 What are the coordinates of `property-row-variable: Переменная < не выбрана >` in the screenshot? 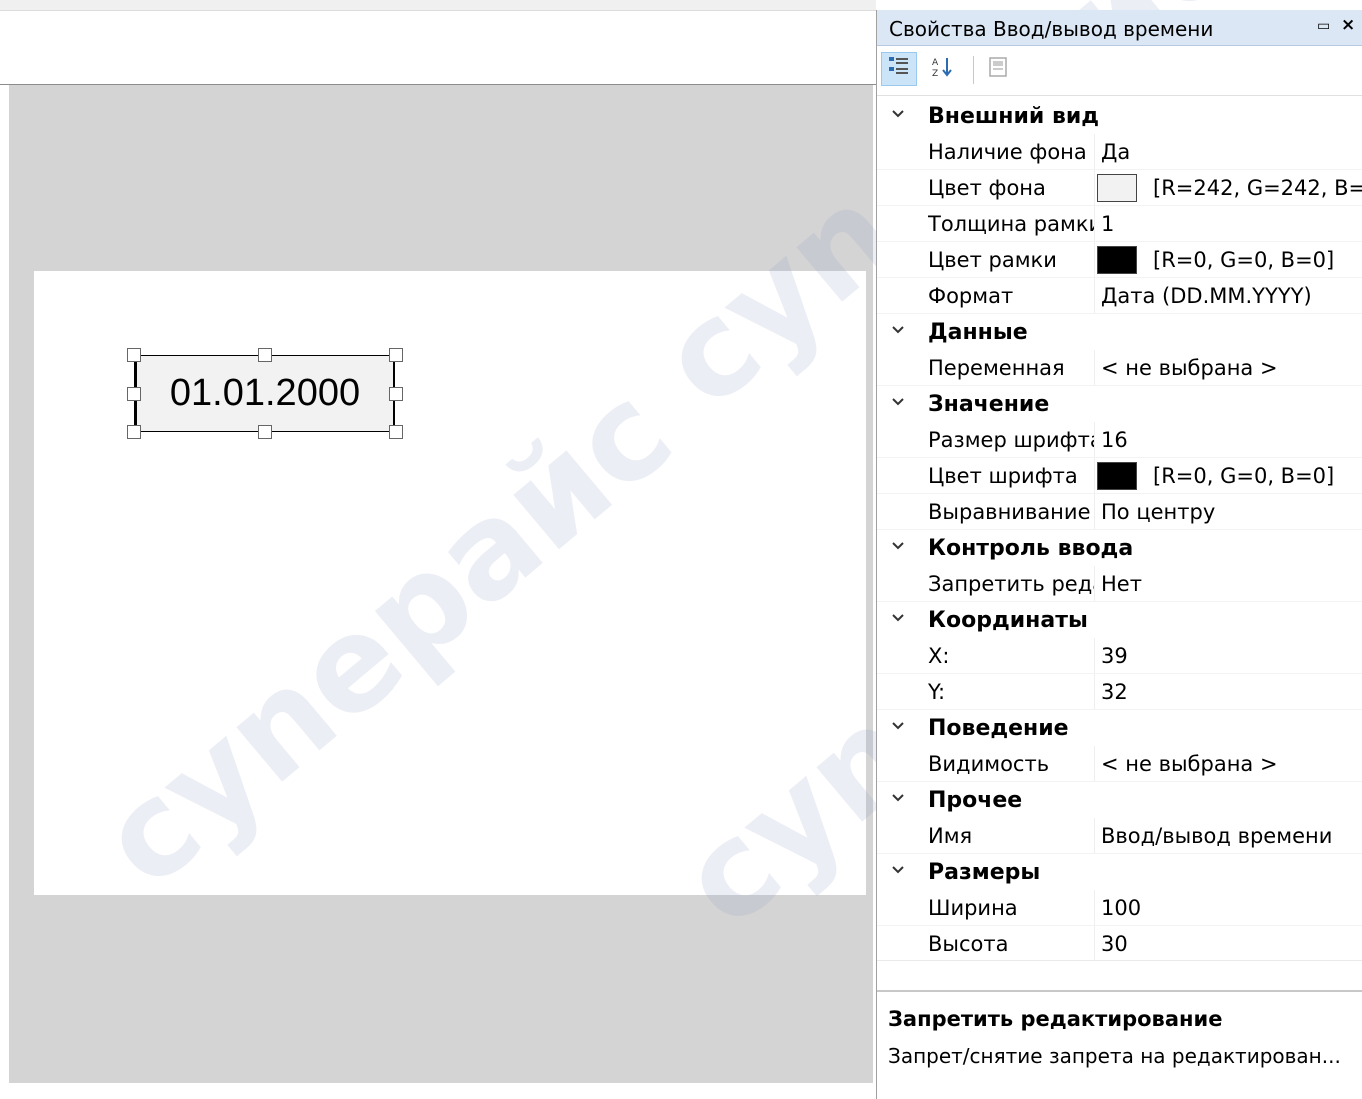 It's located at (1119, 368).